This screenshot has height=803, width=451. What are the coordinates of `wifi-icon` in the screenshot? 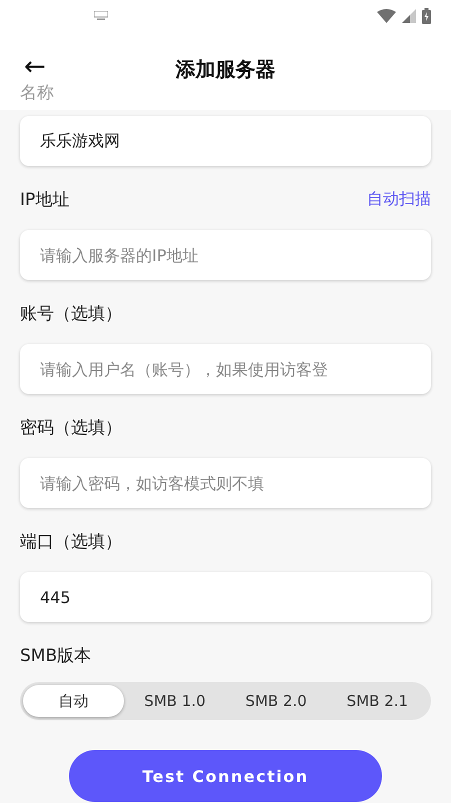 It's located at (386, 16).